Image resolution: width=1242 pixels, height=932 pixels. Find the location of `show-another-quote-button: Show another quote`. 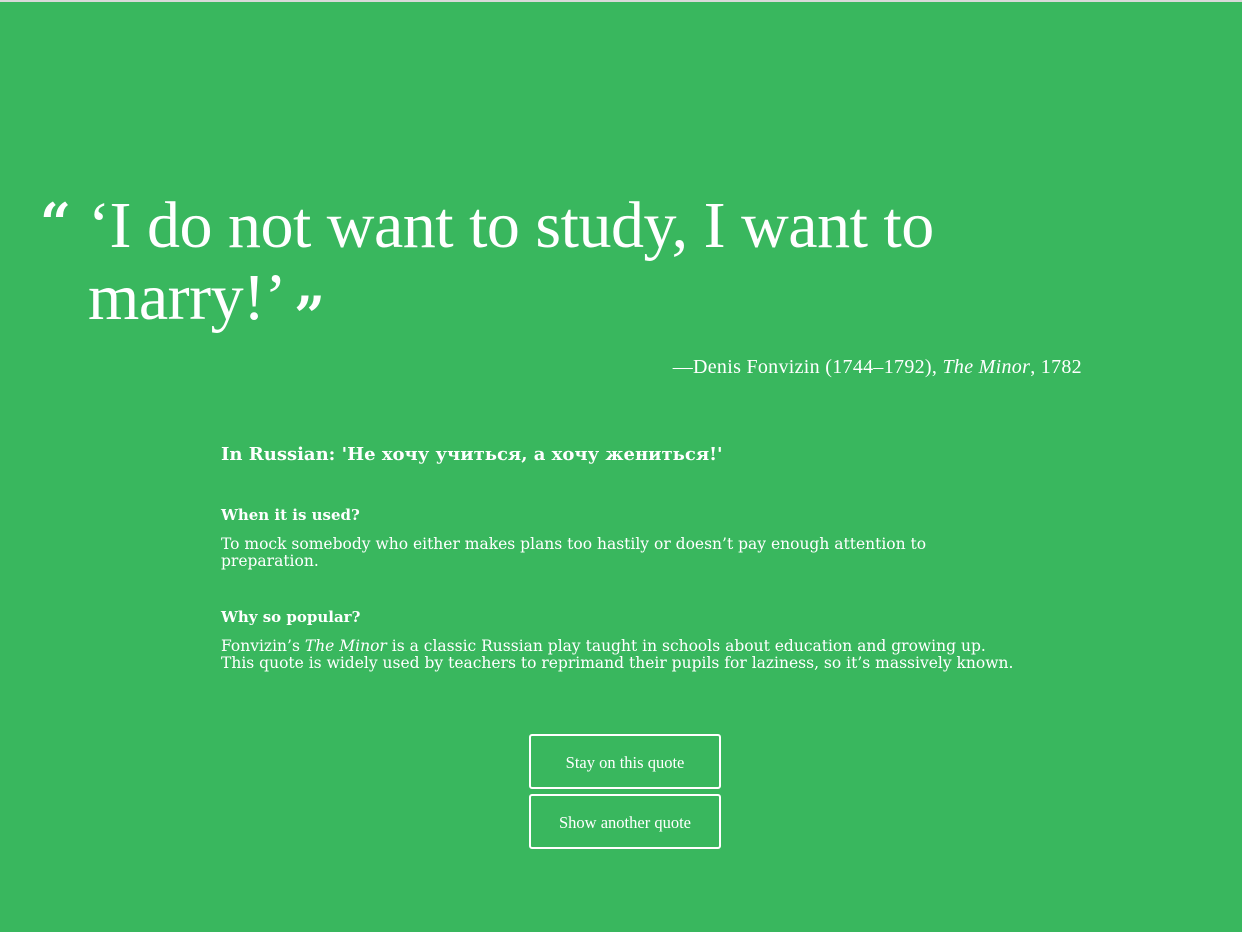

show-another-quote-button: Show another quote is located at coordinates (625, 821).